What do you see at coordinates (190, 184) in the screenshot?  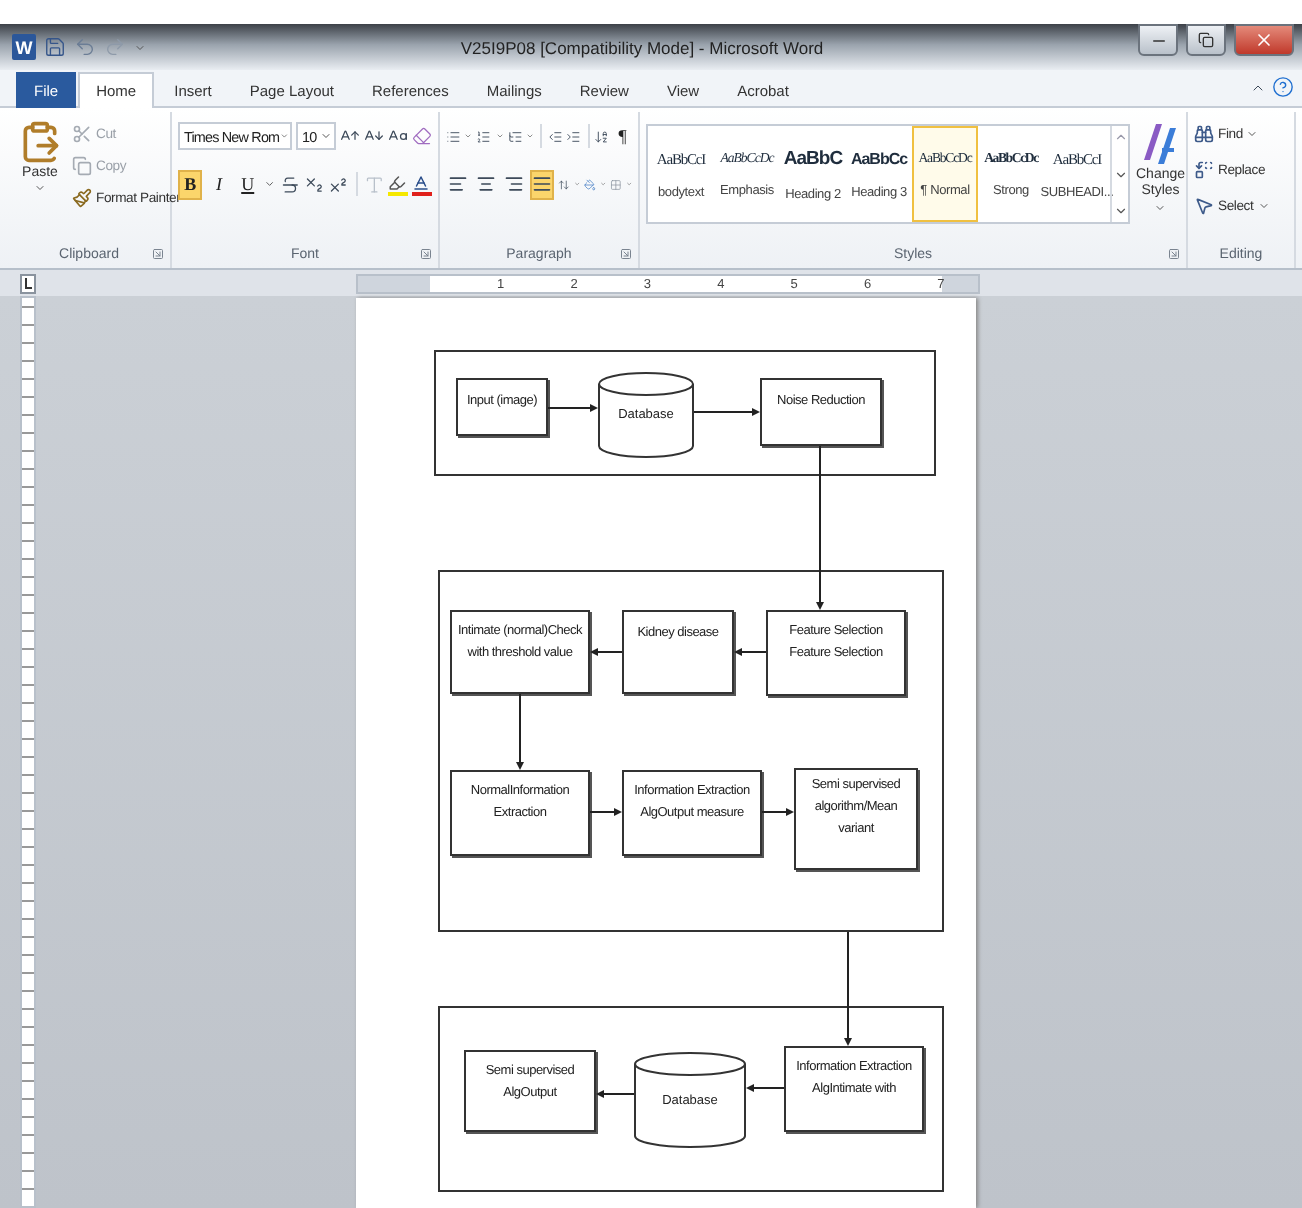 I see `format-button: B` at bounding box center [190, 184].